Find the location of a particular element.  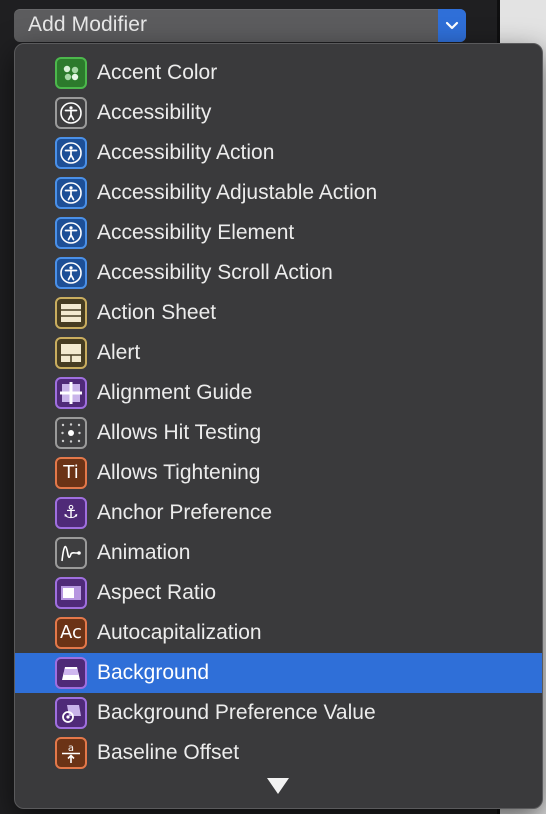

menu-item-accessibility-element: Accessibility Element is located at coordinates (278, 233).